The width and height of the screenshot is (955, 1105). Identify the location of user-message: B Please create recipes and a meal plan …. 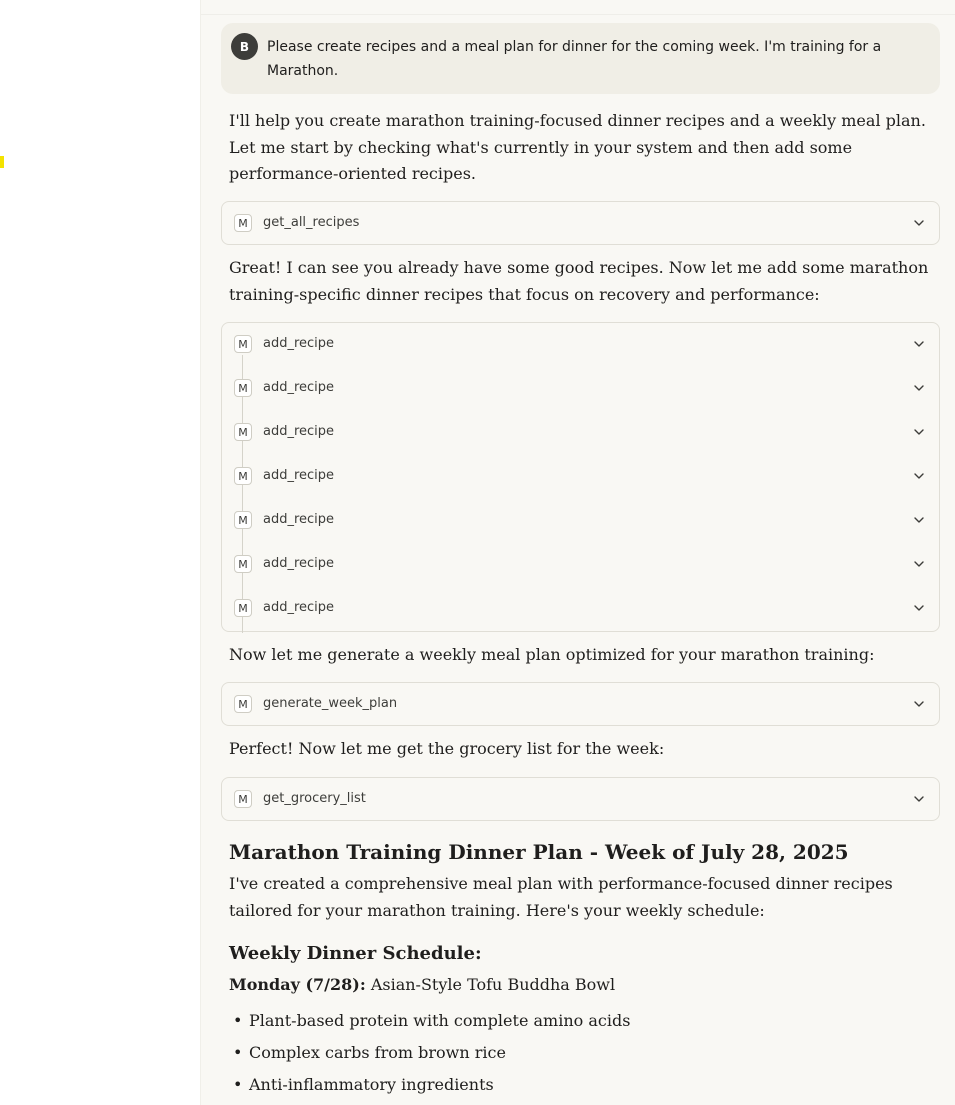
(580, 58).